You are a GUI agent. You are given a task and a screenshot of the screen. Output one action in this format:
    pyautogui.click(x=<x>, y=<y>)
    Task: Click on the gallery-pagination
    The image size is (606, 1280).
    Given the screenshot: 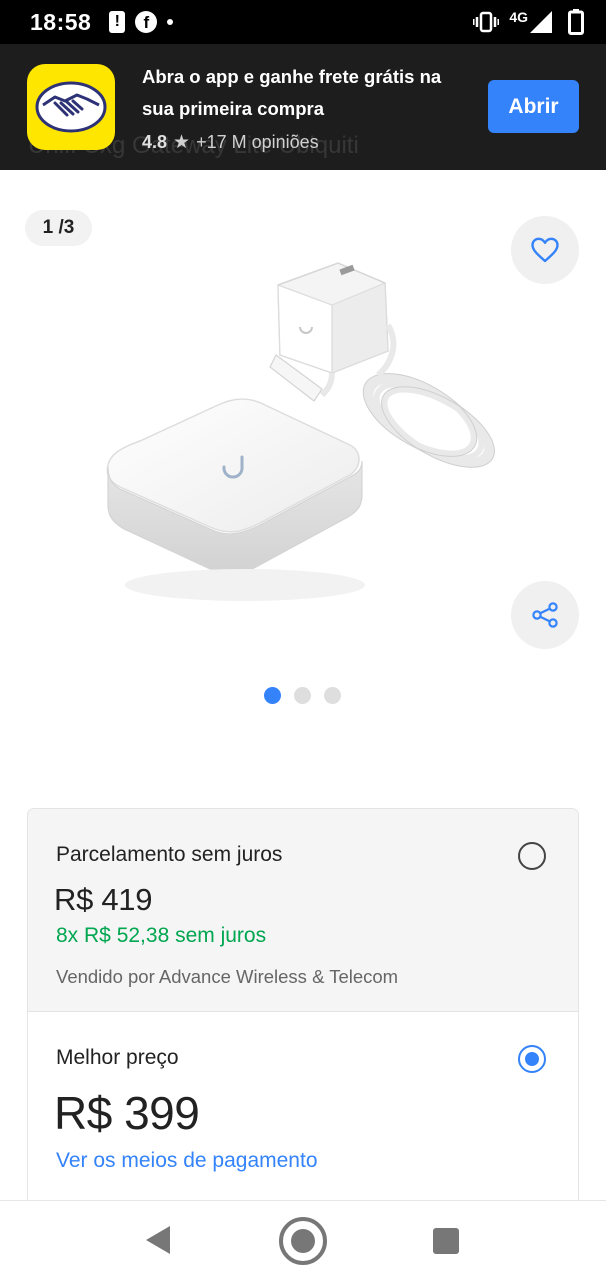 What is the action you would take?
    pyautogui.click(x=302, y=695)
    